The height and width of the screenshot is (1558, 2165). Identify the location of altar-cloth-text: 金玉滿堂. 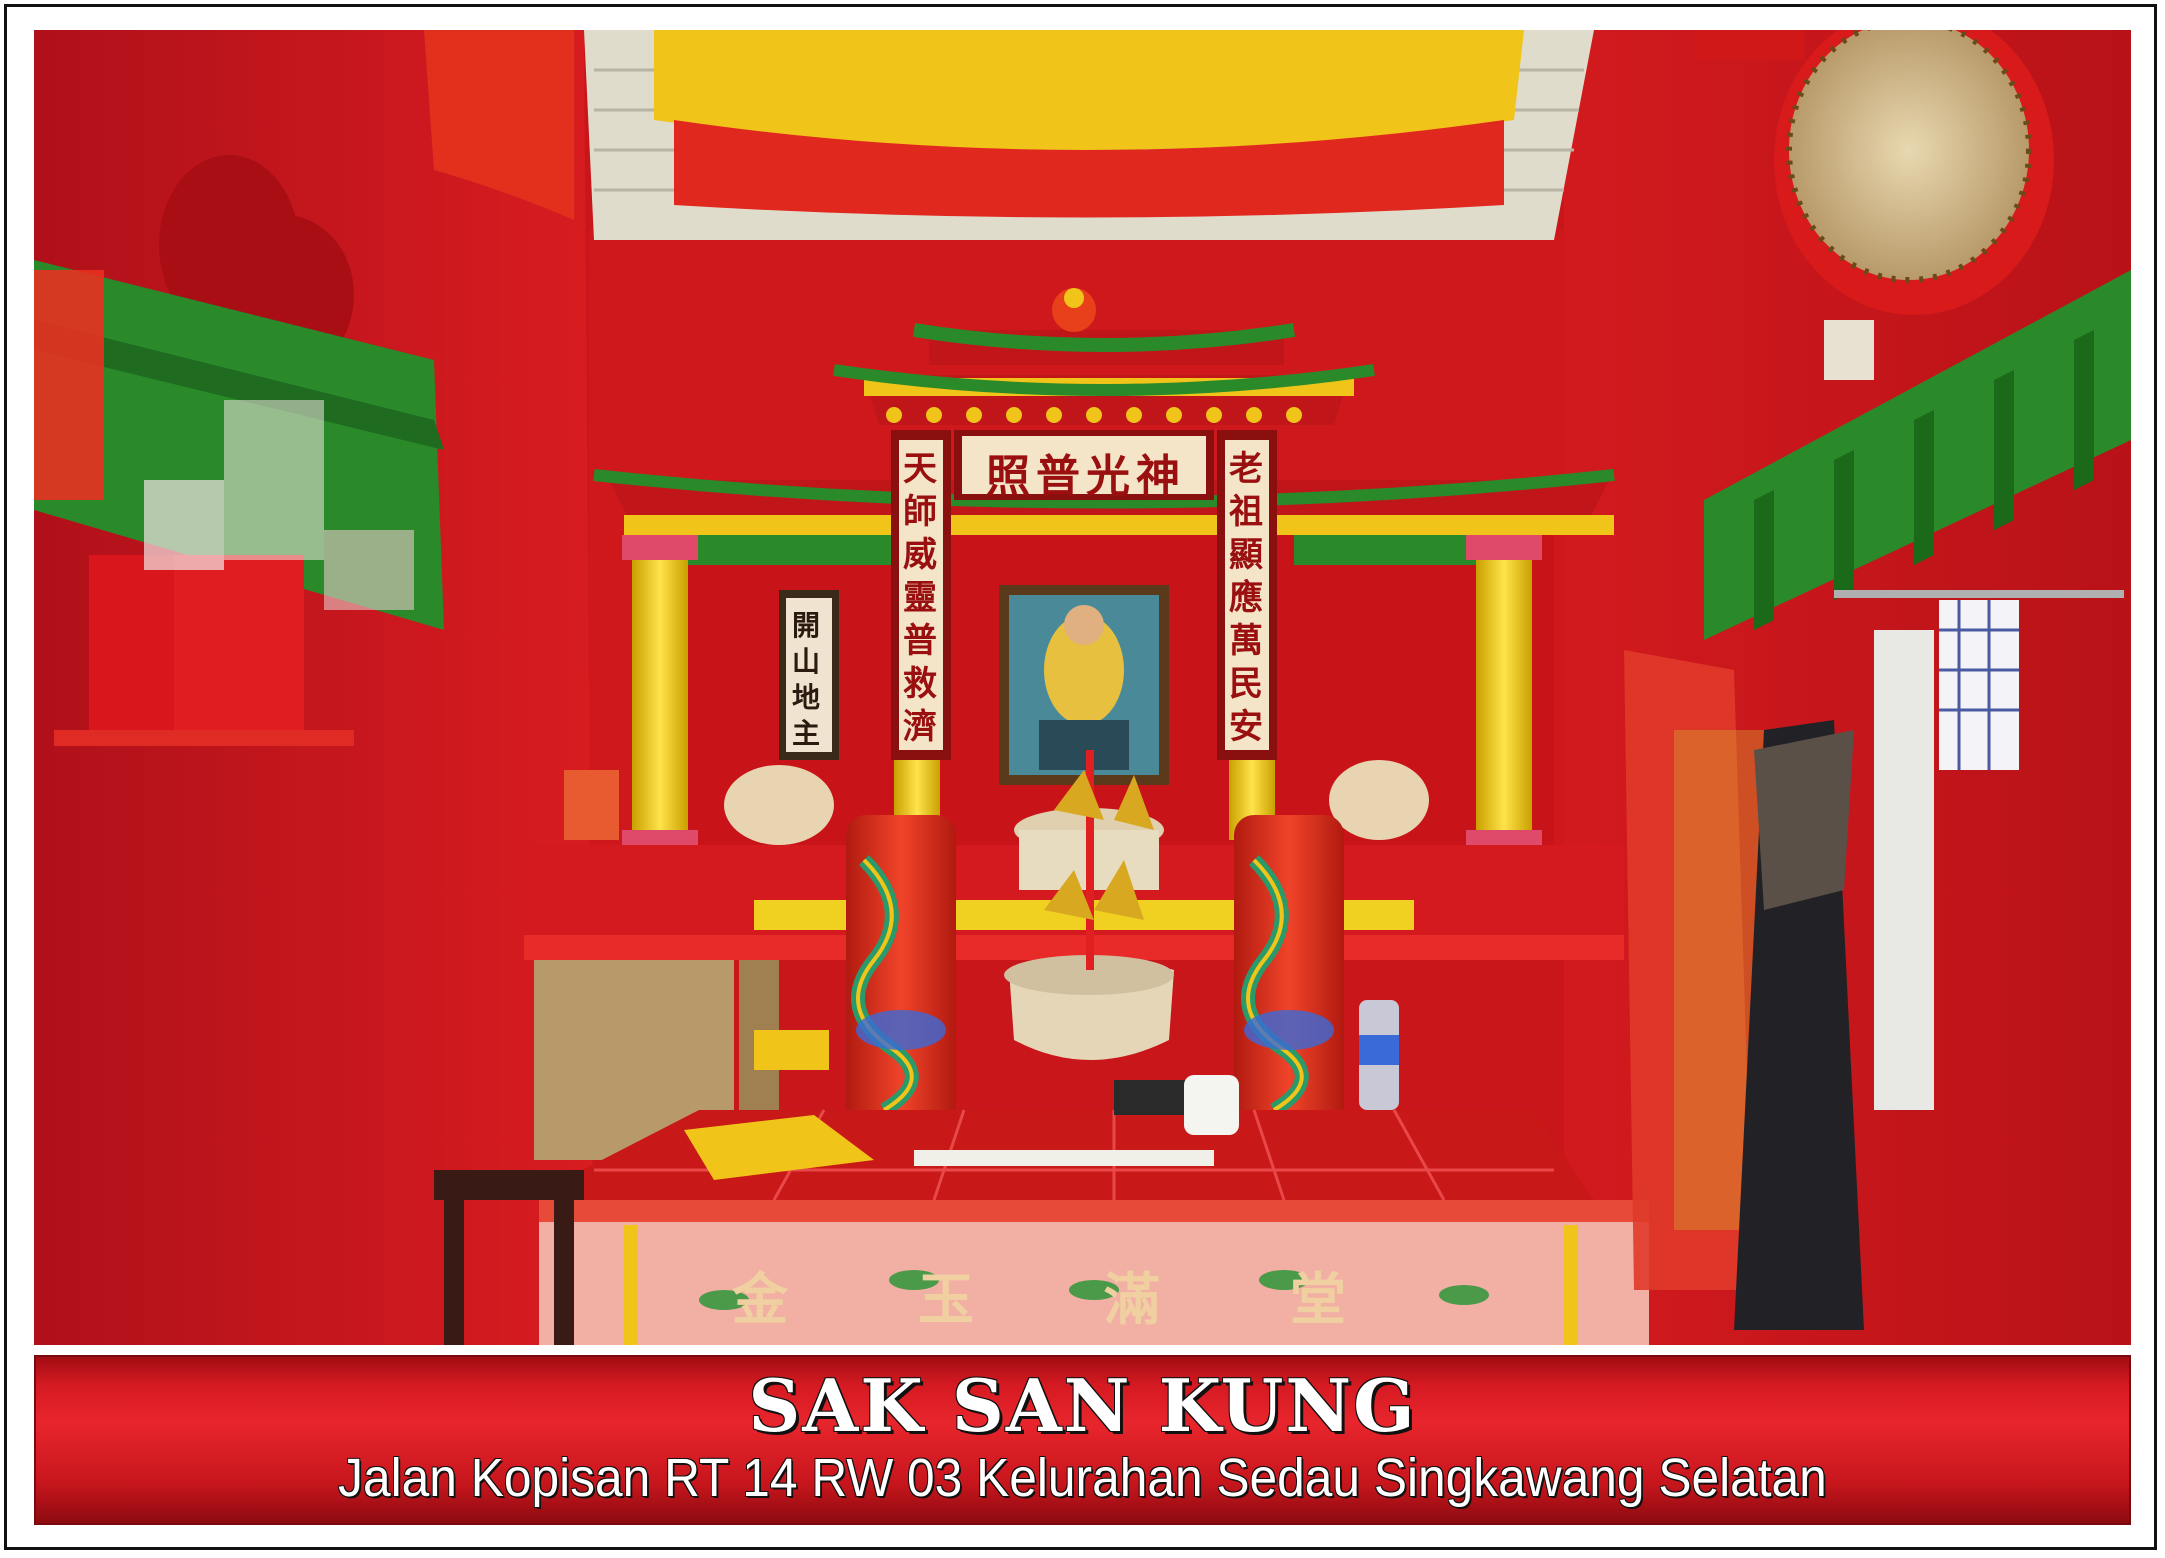
(1104, 1300).